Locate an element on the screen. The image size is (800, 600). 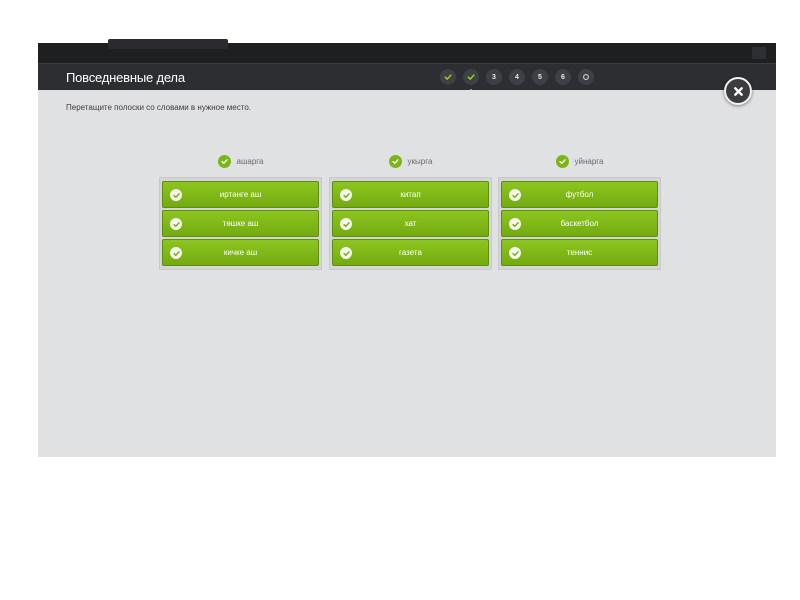
column-title: уйнарга is located at coordinates (589, 161).